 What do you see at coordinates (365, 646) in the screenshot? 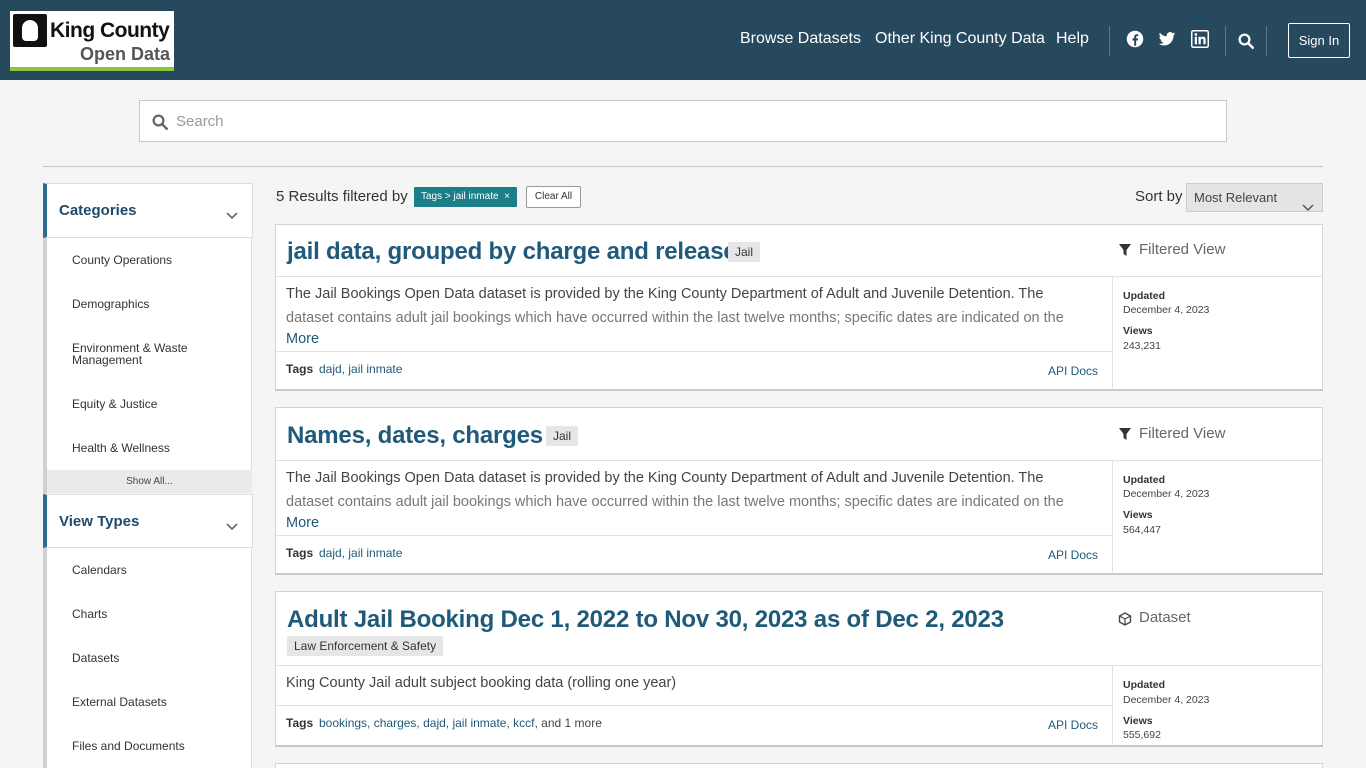
I see `category-badge: Law Enforcement & Safety` at bounding box center [365, 646].